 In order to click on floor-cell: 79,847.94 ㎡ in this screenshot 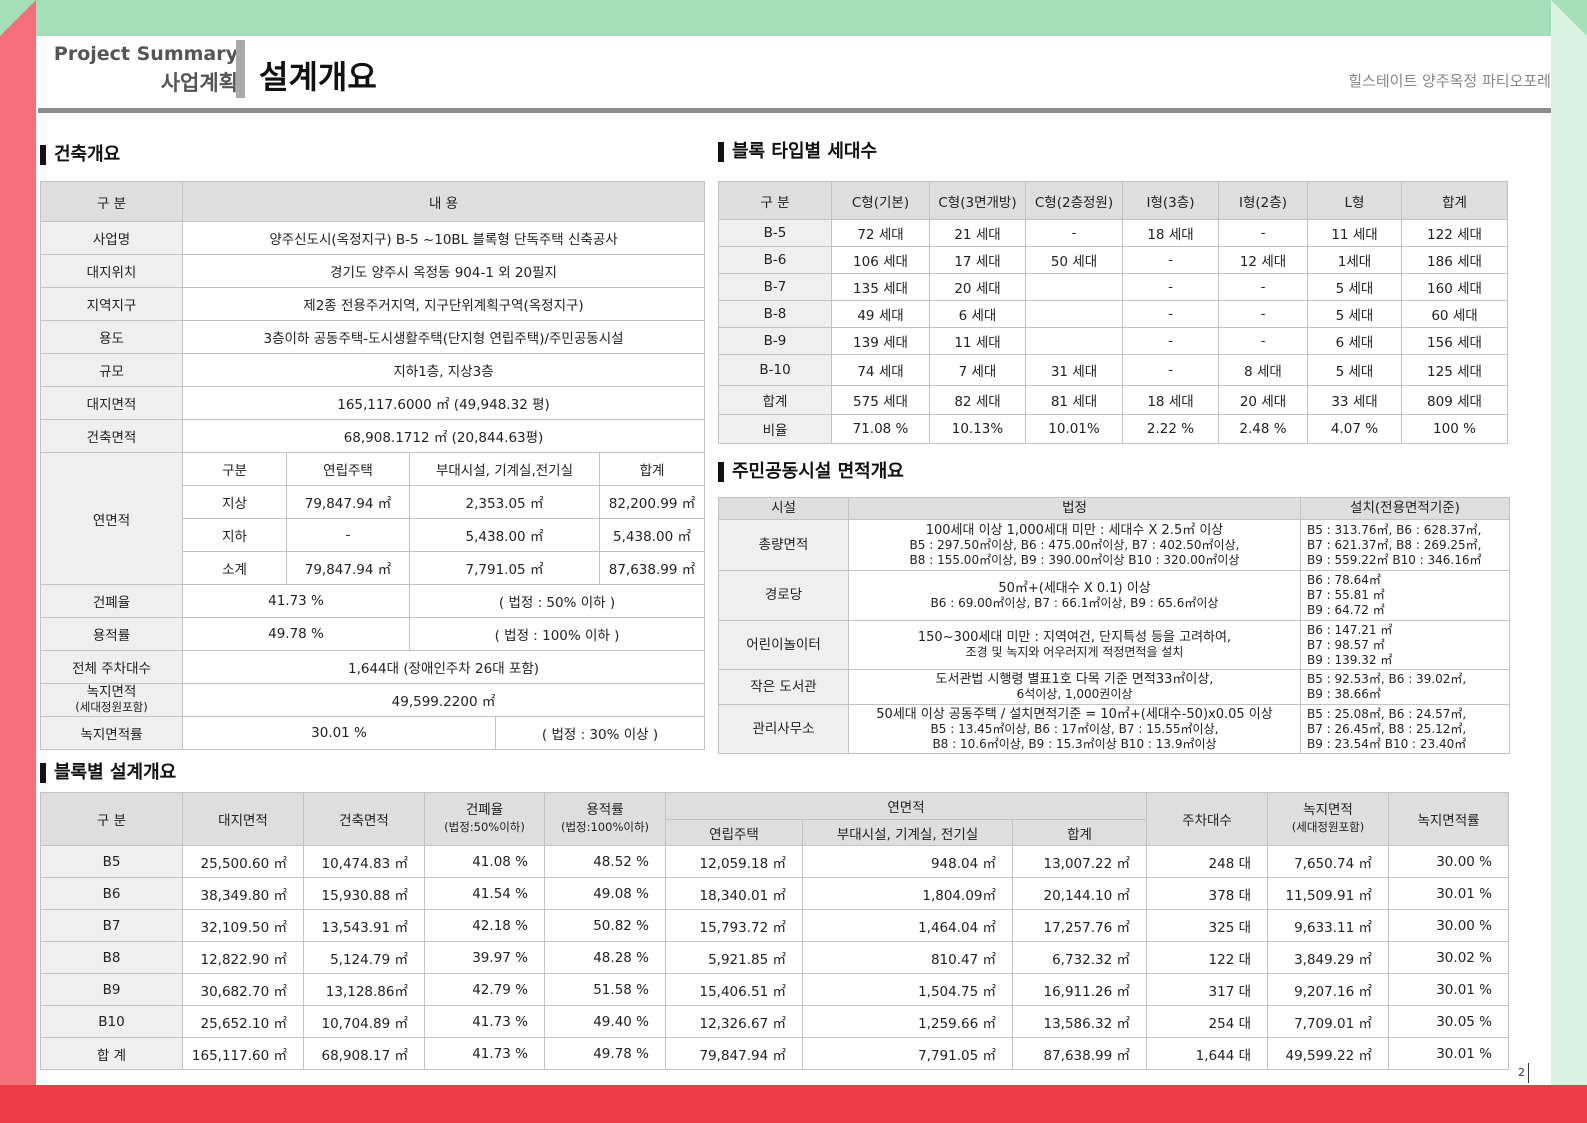, I will do `click(348, 568)`.